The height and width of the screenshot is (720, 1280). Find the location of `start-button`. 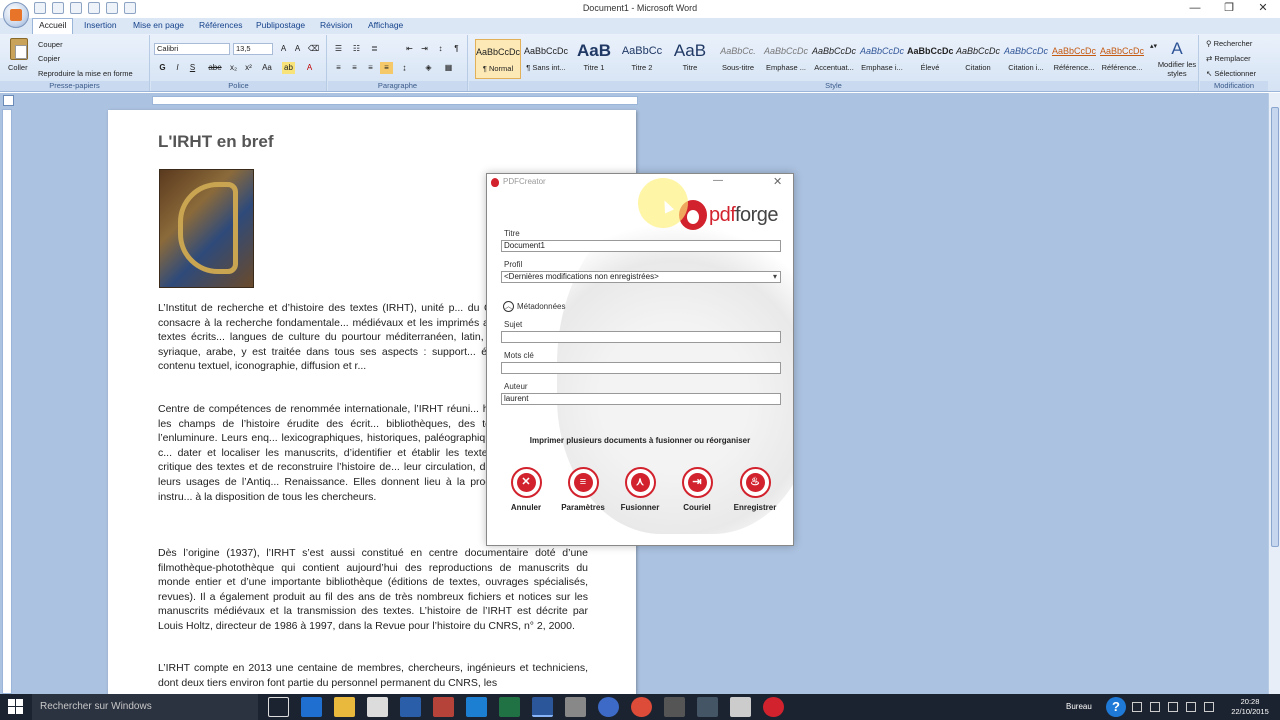

start-button is located at coordinates (16, 707).